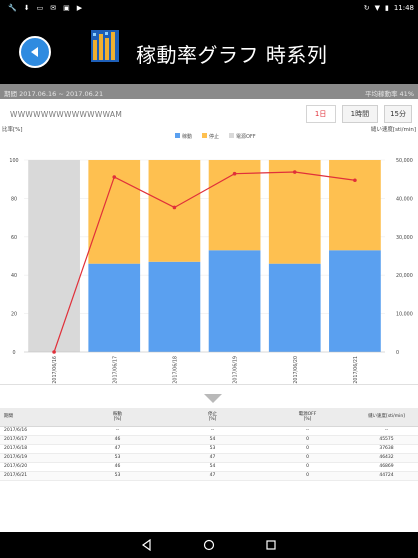 The width and height of the screenshot is (418, 558). What do you see at coordinates (271, 545) in the screenshot?
I see `nav-recents-icon` at bounding box center [271, 545].